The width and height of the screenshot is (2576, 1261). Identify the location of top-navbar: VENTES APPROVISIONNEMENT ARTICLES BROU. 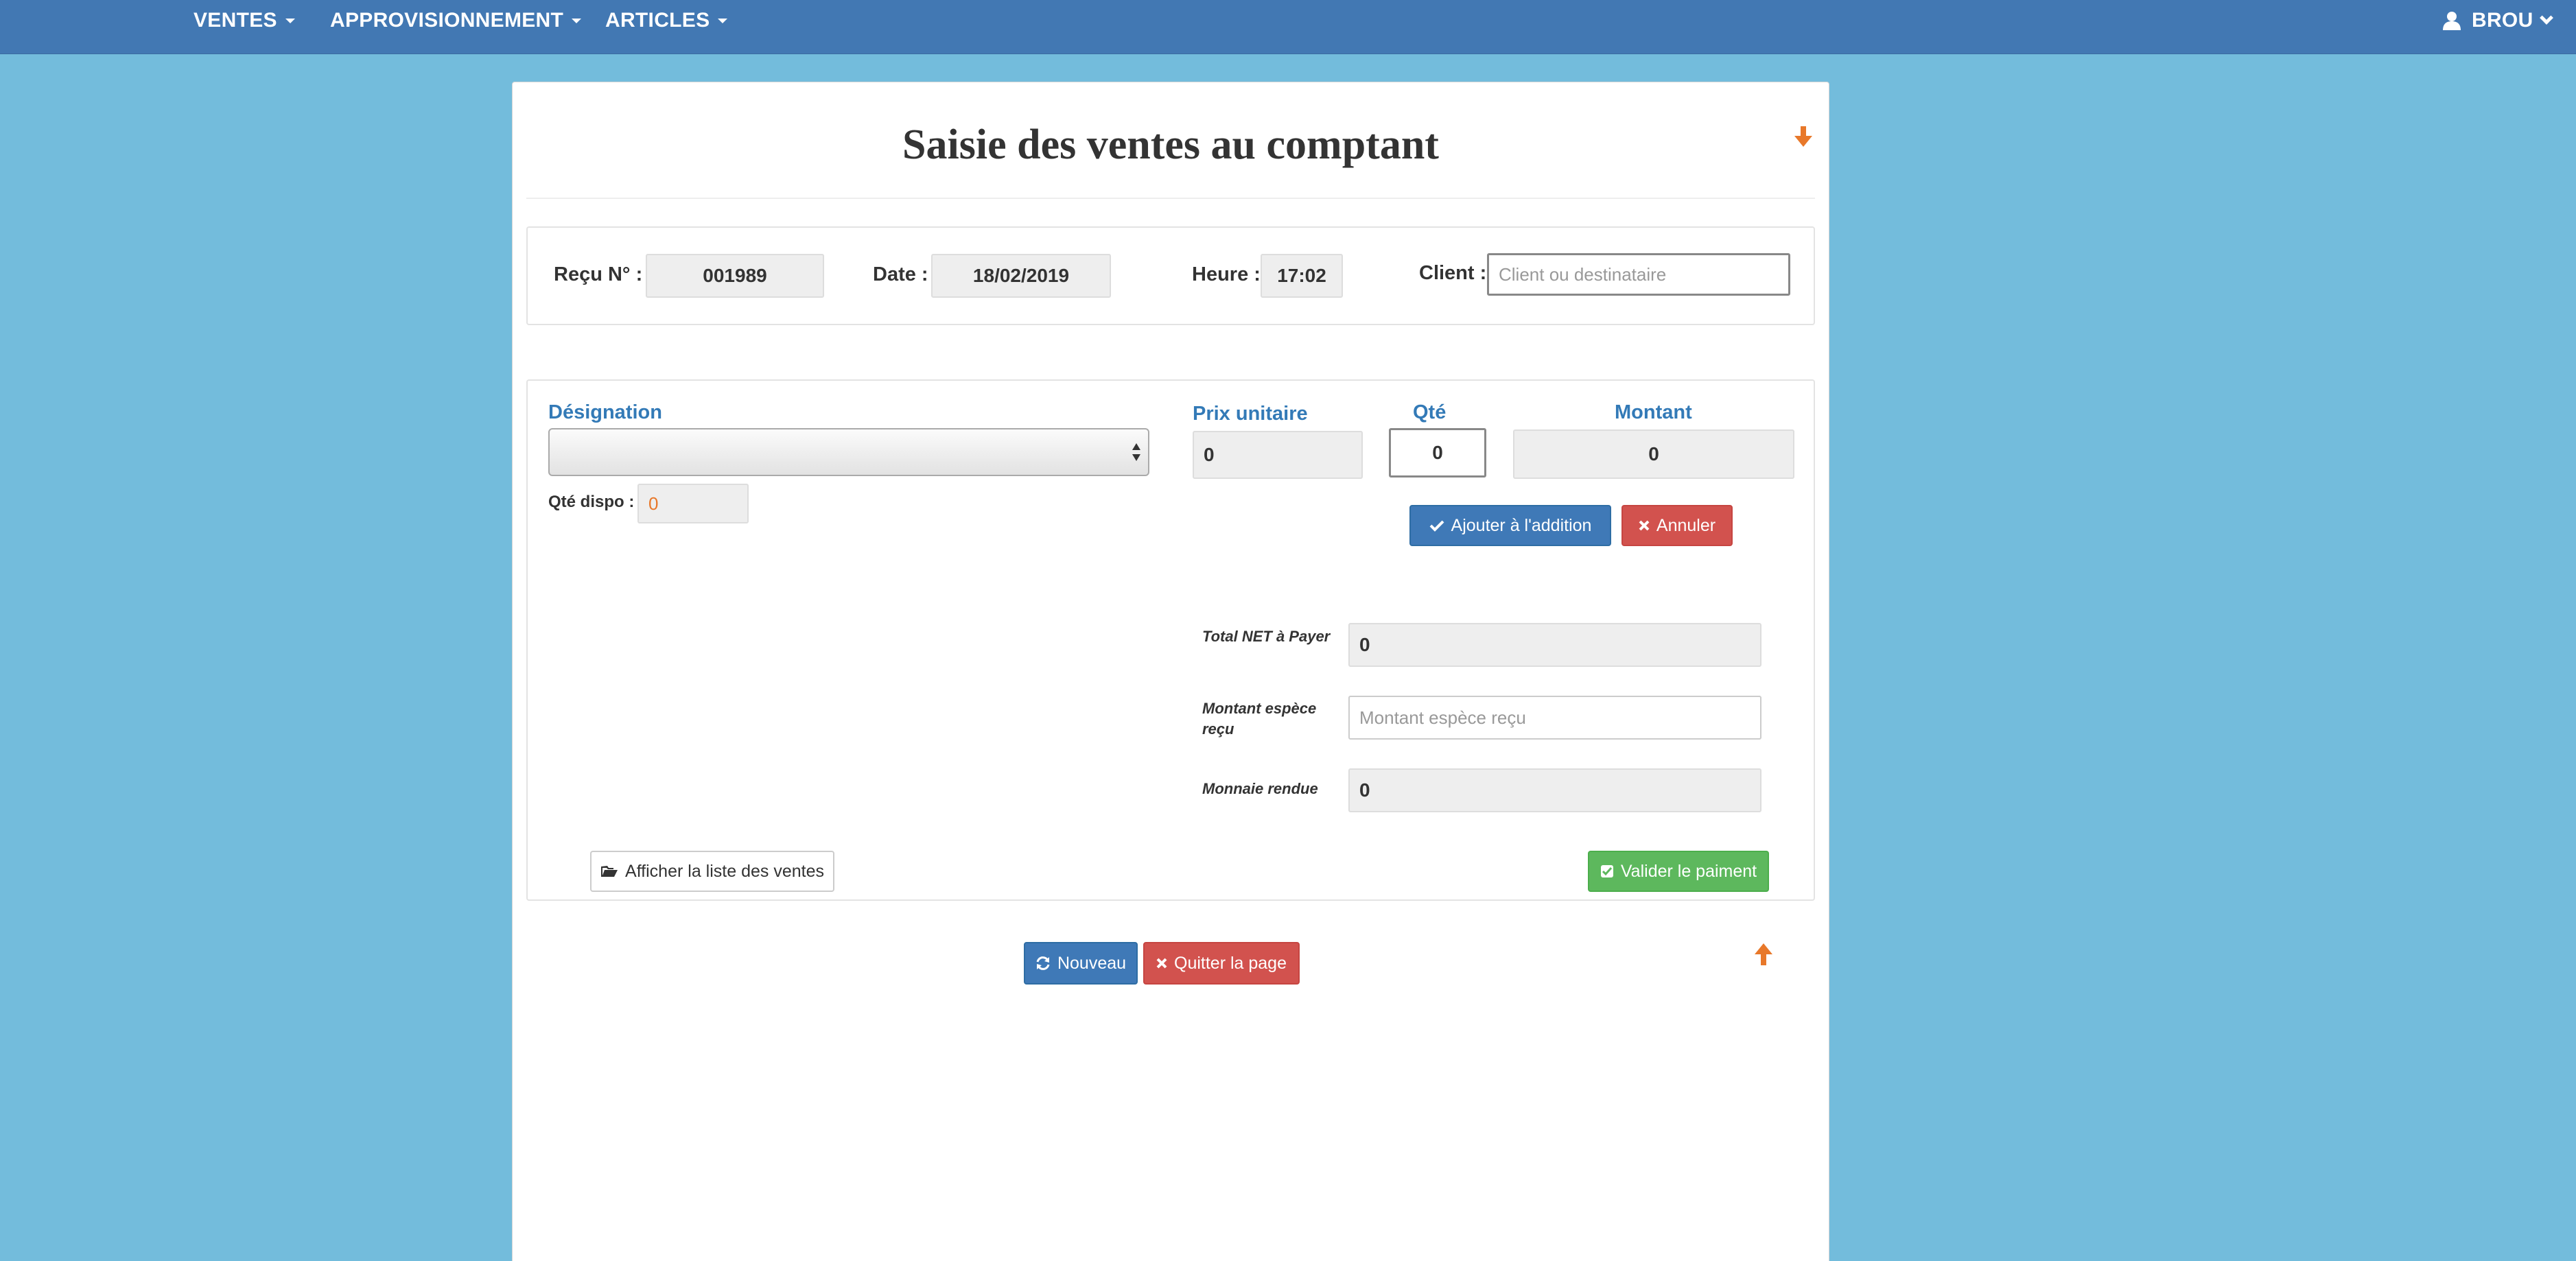
(1288, 27).